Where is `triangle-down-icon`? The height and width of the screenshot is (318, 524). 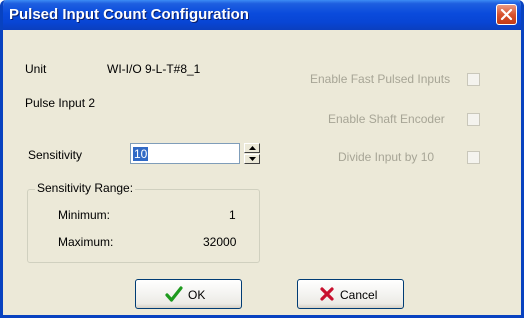
triangle-down-icon is located at coordinates (252, 159).